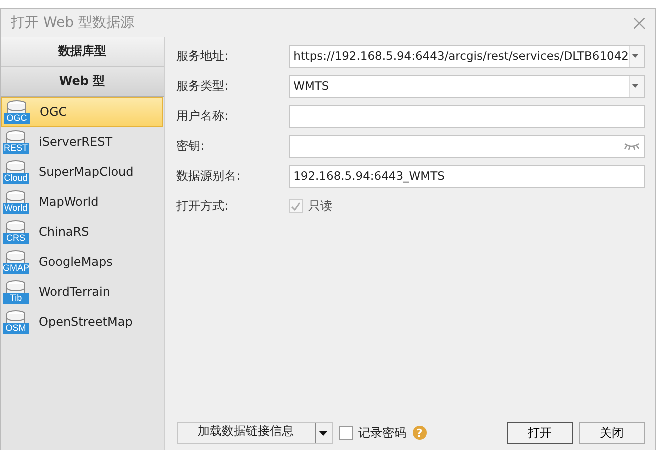 This screenshot has height=450, width=664. I want to click on source-name: MapWorld, so click(69, 202).